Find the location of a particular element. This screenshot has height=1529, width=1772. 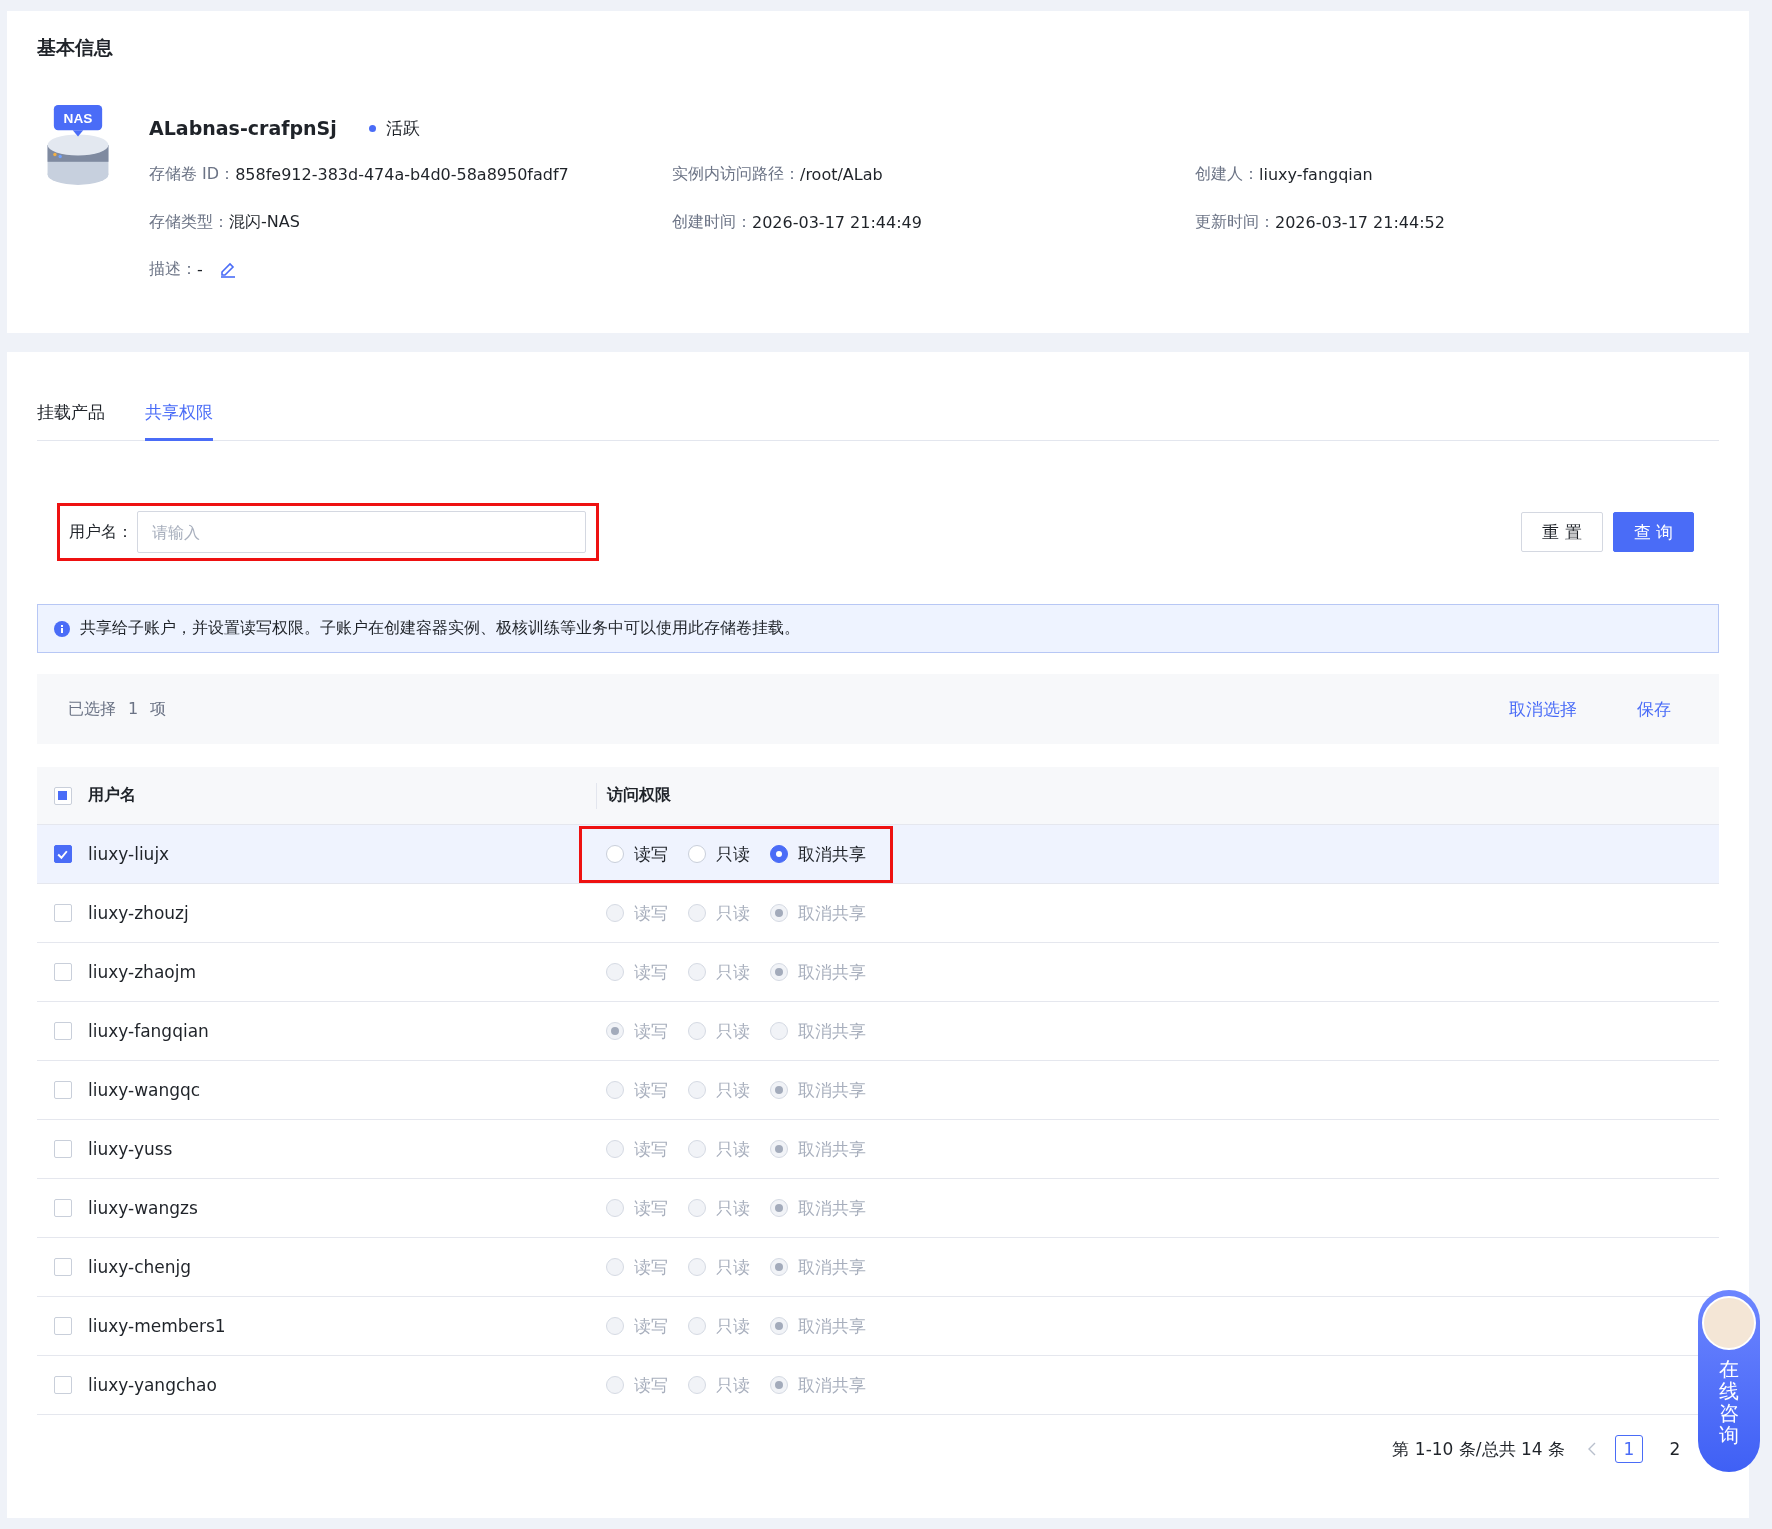

field-label: 描述： is located at coordinates (173, 269).